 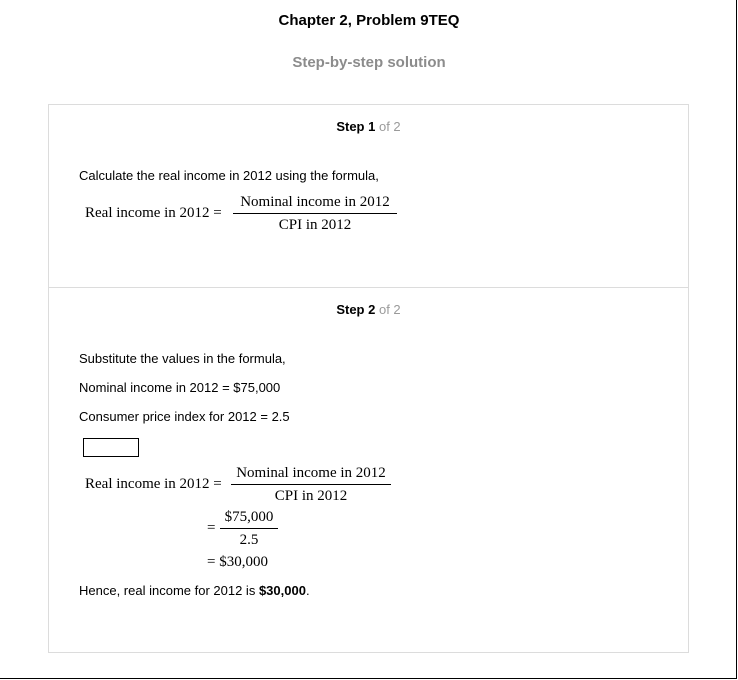 What do you see at coordinates (311, 485) in the screenshot?
I see `step-2-fraction: Nominal income in 2012 CPI in 2012` at bounding box center [311, 485].